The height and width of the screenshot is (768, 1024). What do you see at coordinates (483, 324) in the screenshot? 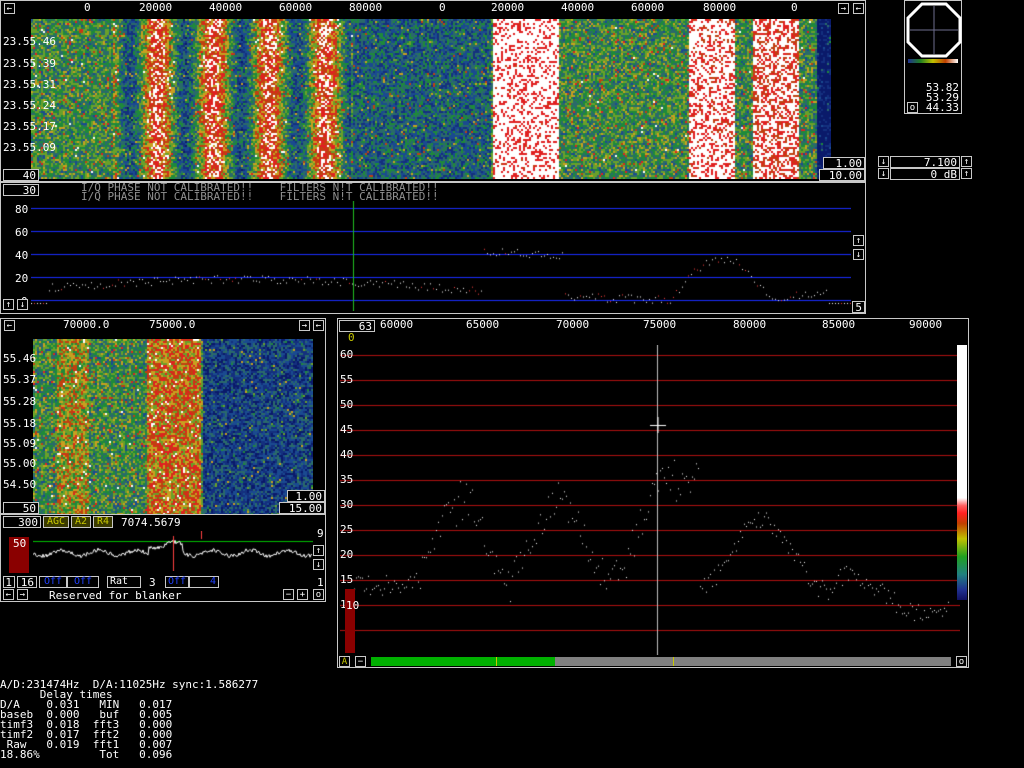
I see `freq-tick: 65000` at bounding box center [483, 324].